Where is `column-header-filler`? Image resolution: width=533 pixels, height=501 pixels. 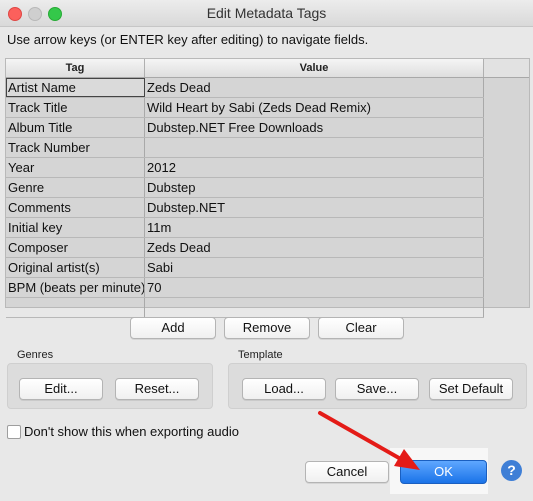
column-header-filler is located at coordinates (506, 68).